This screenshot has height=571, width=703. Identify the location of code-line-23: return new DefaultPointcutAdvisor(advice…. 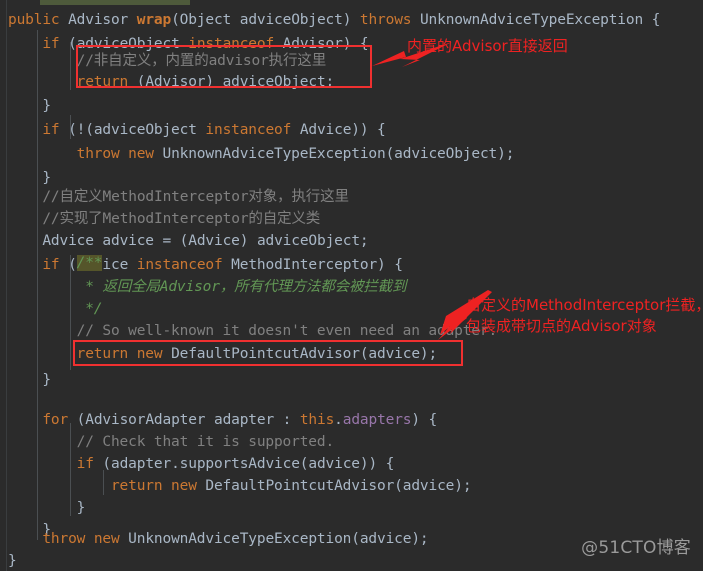
(291, 486).